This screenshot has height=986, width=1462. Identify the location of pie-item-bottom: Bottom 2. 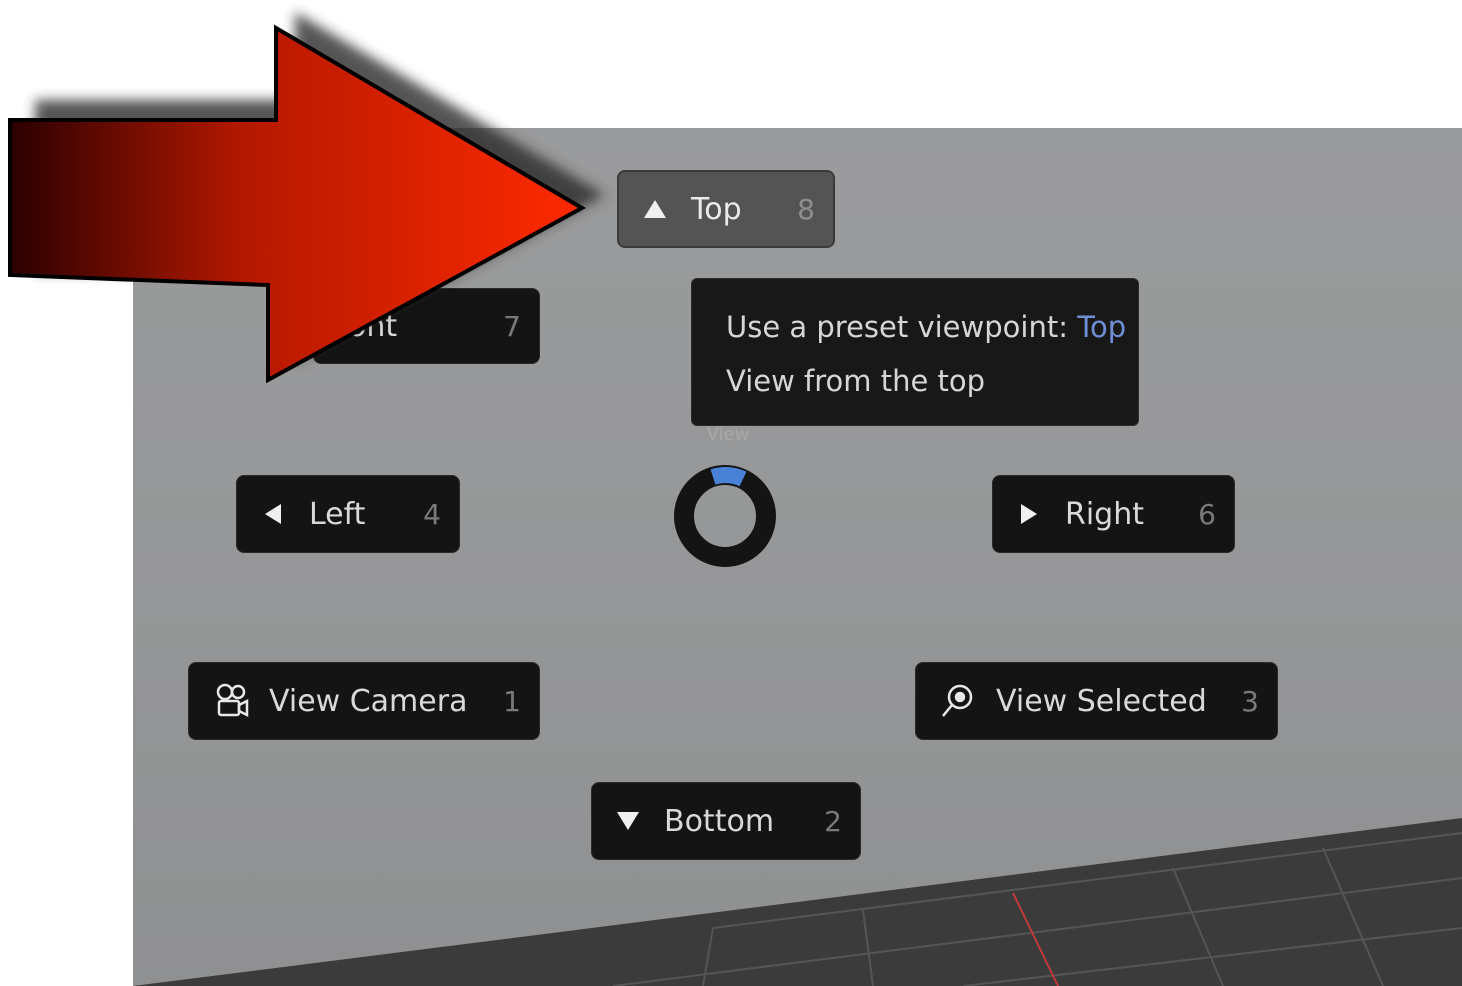
(726, 821).